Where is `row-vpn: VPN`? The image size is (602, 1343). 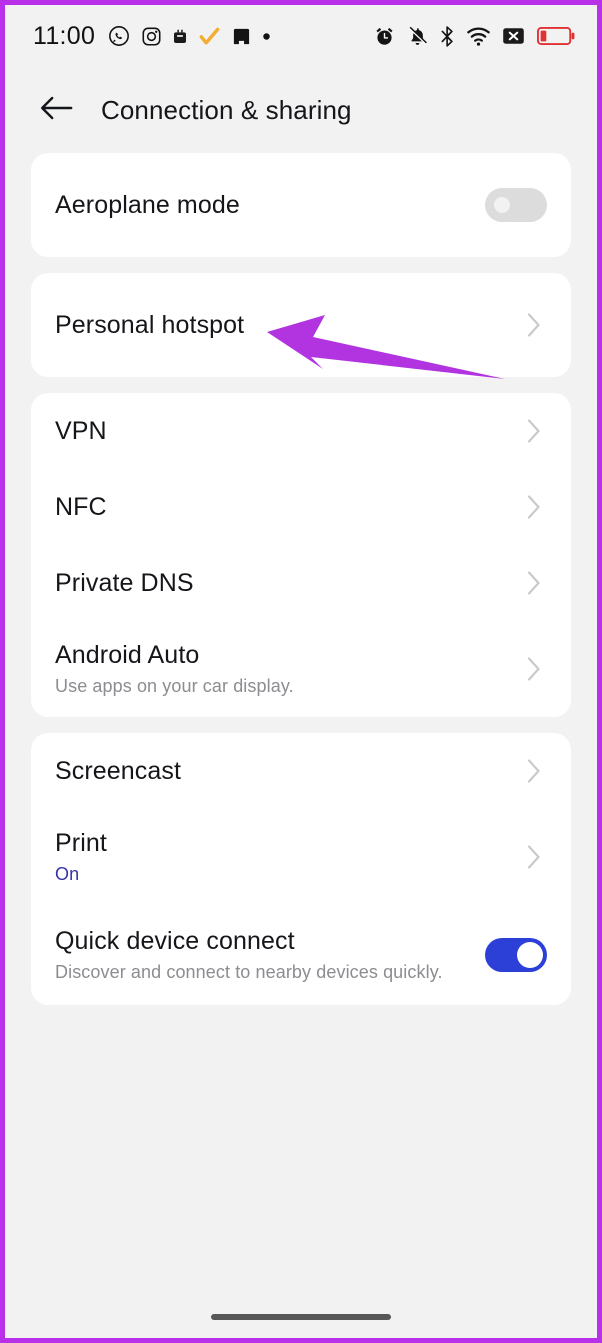
row-vpn: VPN is located at coordinates (301, 431).